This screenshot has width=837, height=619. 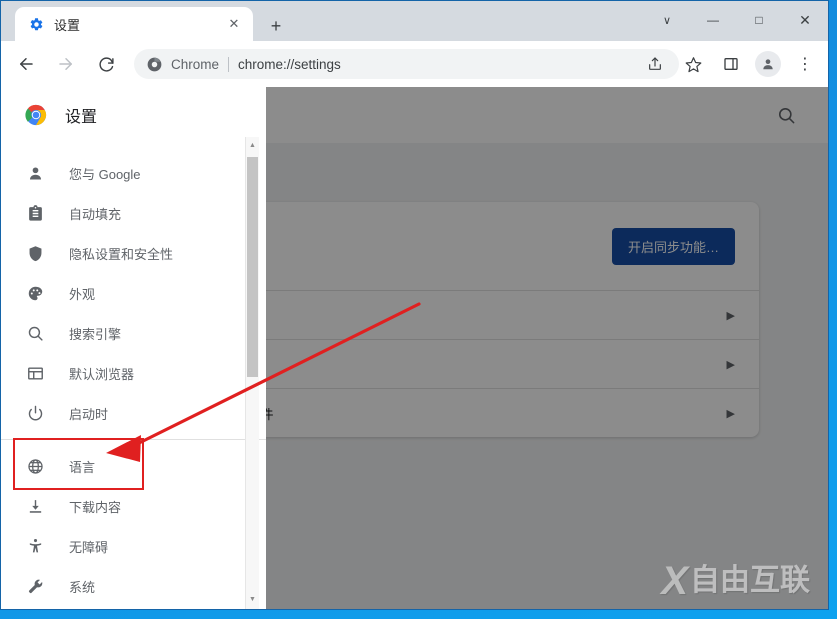 I want to click on sidebar-item-you-and-google: 您与 Google, so click(x=133, y=173).